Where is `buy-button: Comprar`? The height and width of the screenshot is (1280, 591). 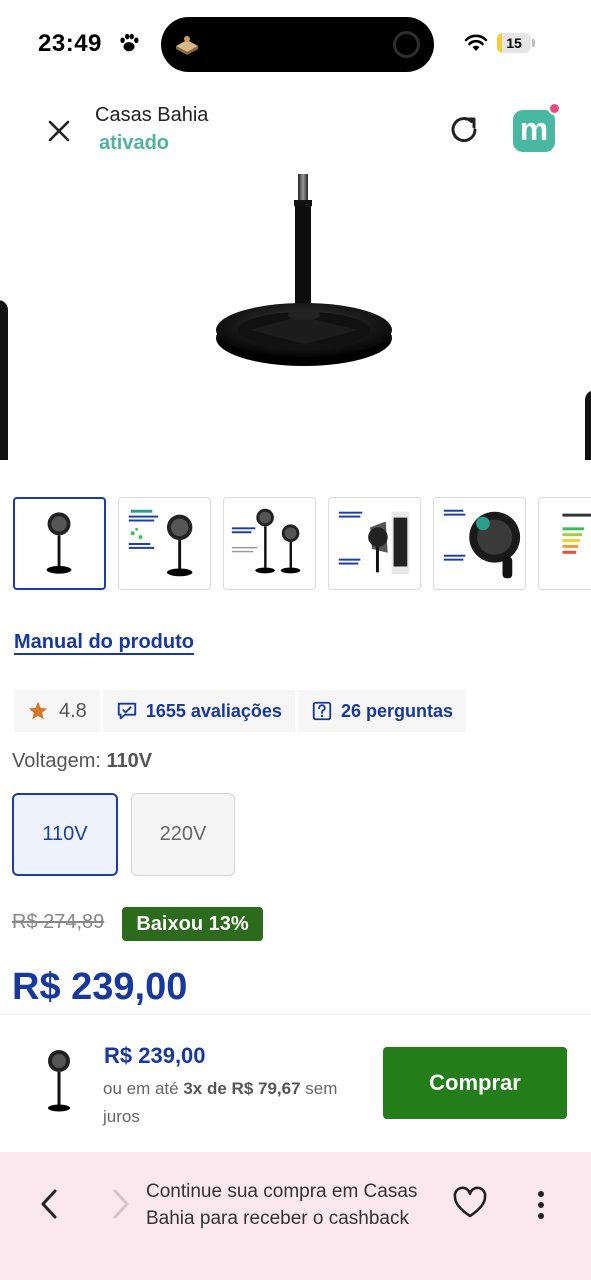 buy-button: Comprar is located at coordinates (475, 1083).